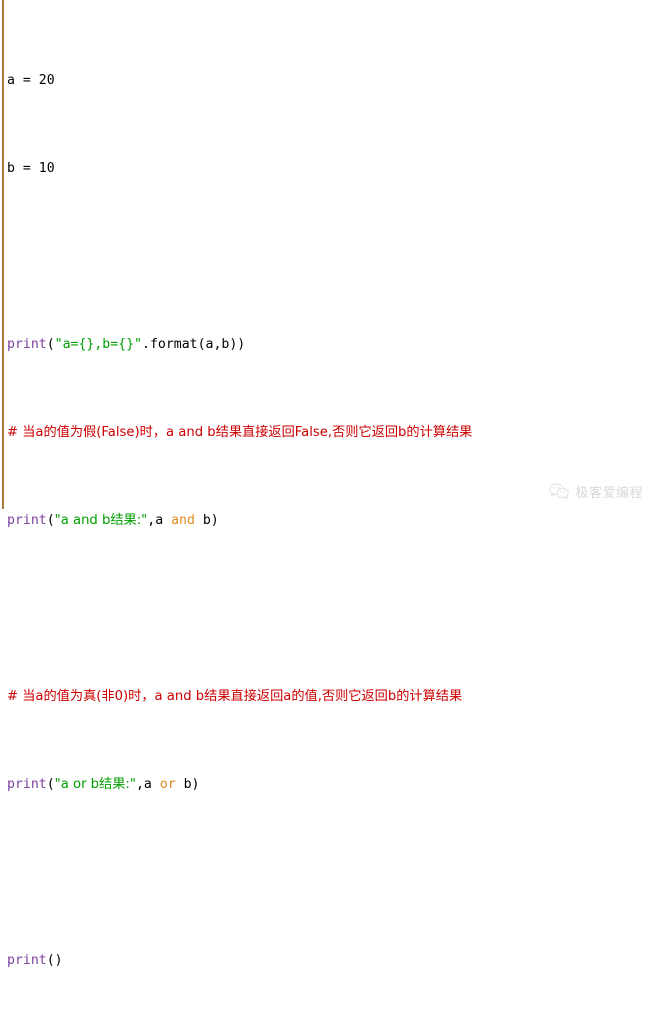 This screenshot has height=1018, width=653. What do you see at coordinates (46, 81) in the screenshot?
I see `value-a: 20` at bounding box center [46, 81].